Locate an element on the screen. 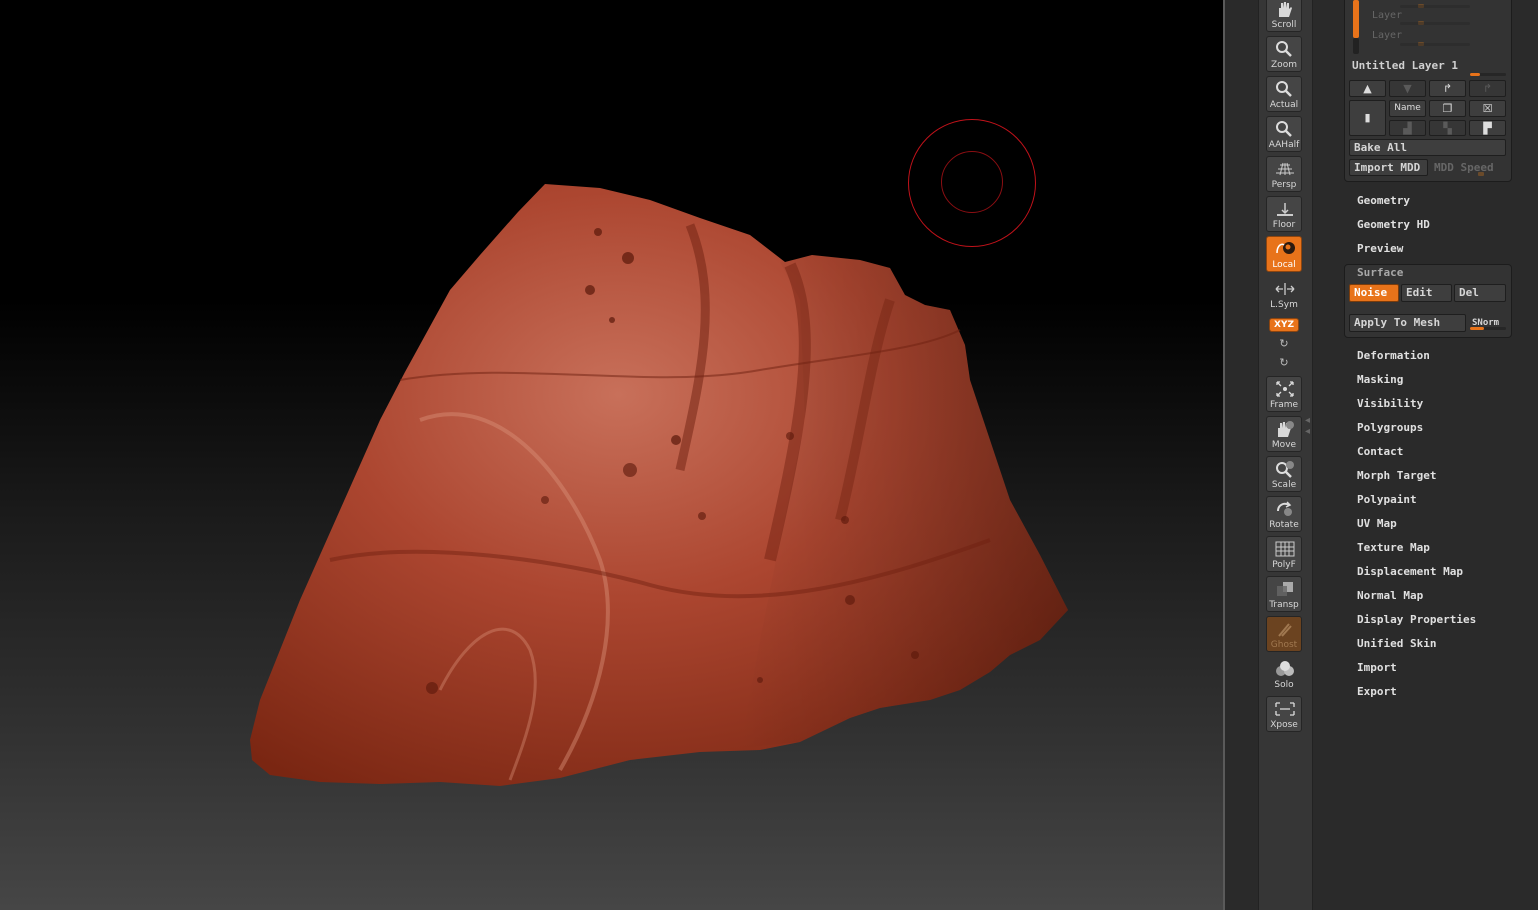 This screenshot has height=910, width=1538. xpose-button: Xpose is located at coordinates (1284, 714).